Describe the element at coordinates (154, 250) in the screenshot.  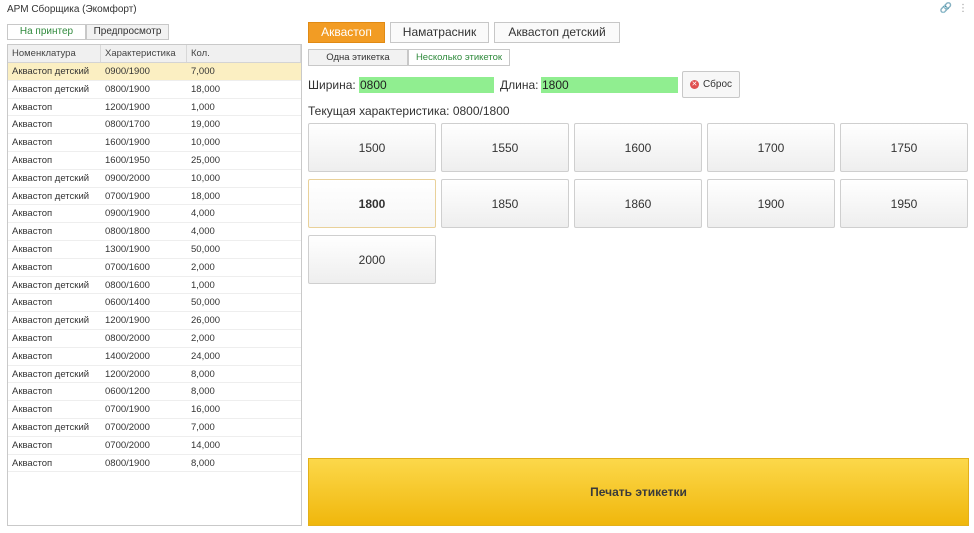
I see `table-row: Аквастоп 1300/1900 50,000` at that location.